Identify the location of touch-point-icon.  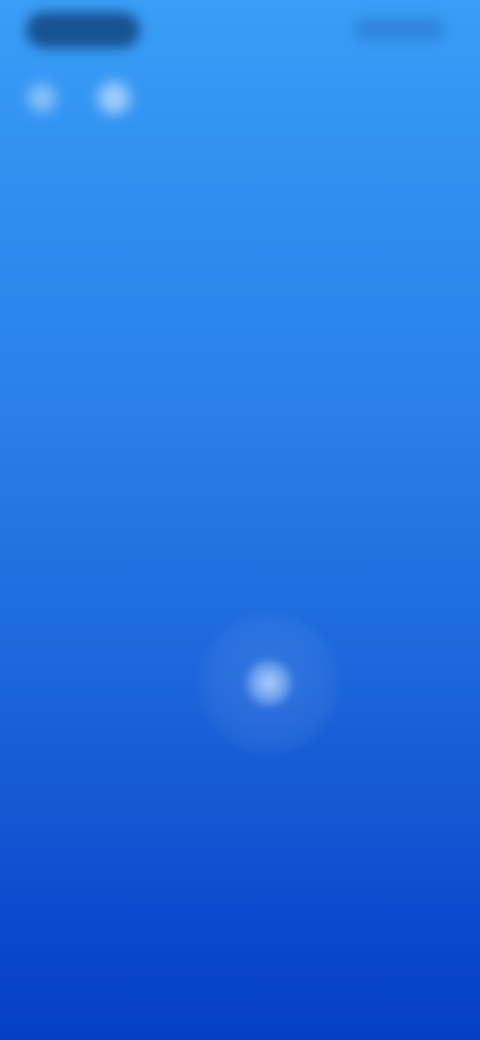
(269, 683).